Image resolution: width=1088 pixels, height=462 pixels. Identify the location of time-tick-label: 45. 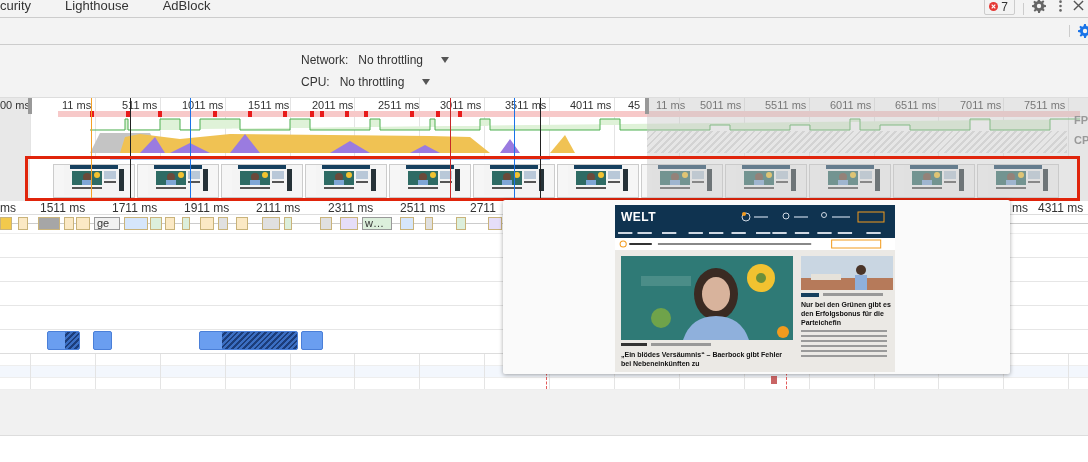
(634, 105).